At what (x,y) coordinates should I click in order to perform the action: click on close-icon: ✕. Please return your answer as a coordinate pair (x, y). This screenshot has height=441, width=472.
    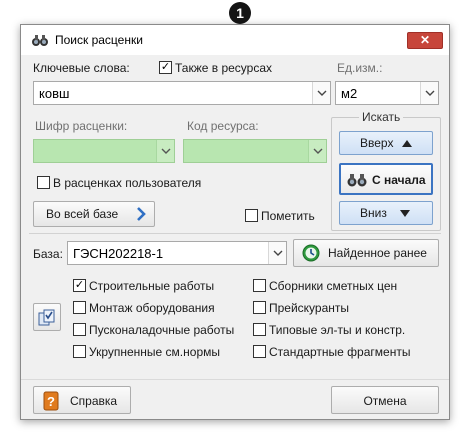
    Looking at the image, I should click on (425, 40).